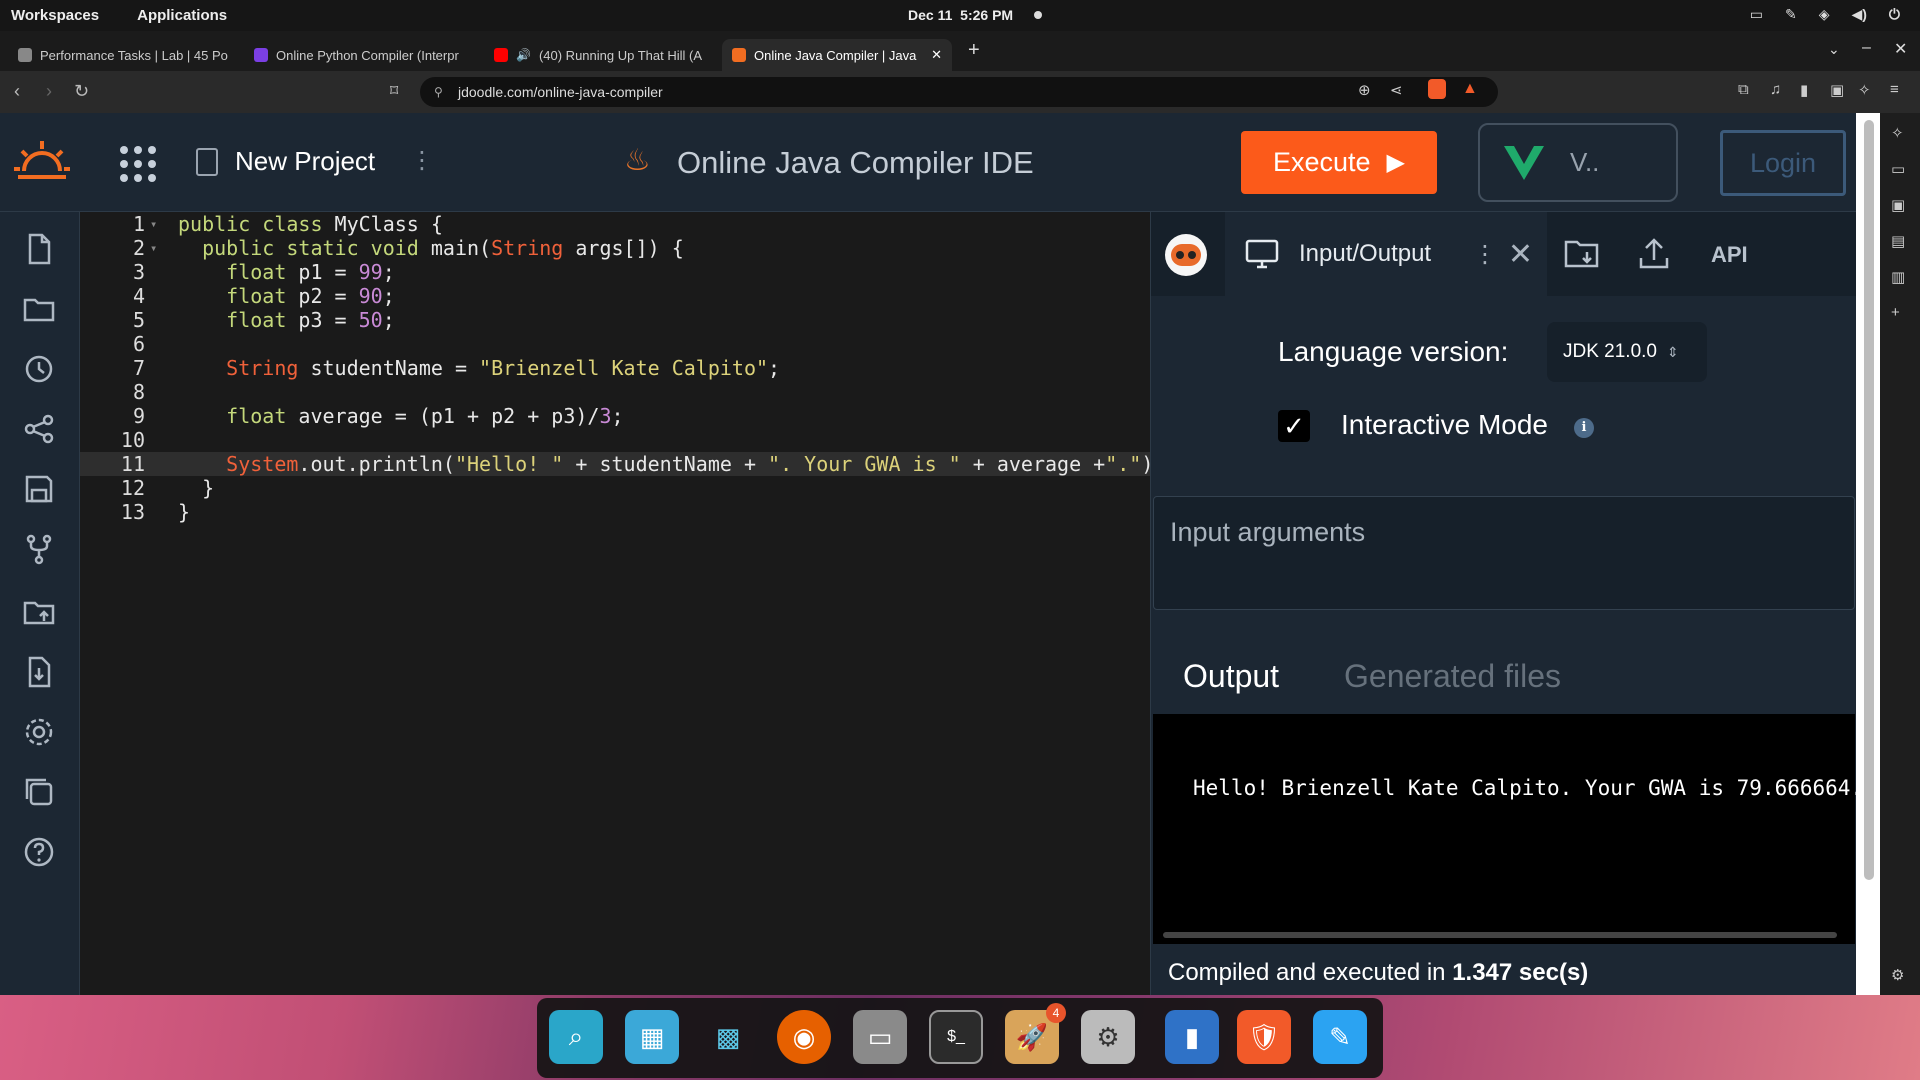 Image resolution: width=1920 pixels, height=1080 pixels. What do you see at coordinates (1729, 255) in the screenshot?
I see `api-link: API` at bounding box center [1729, 255].